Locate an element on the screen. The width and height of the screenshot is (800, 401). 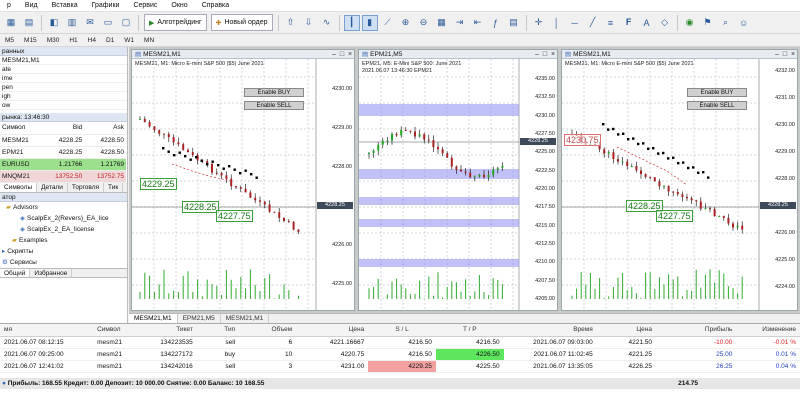
cell-tp: 4216.50 is located at coordinates (469, 342).